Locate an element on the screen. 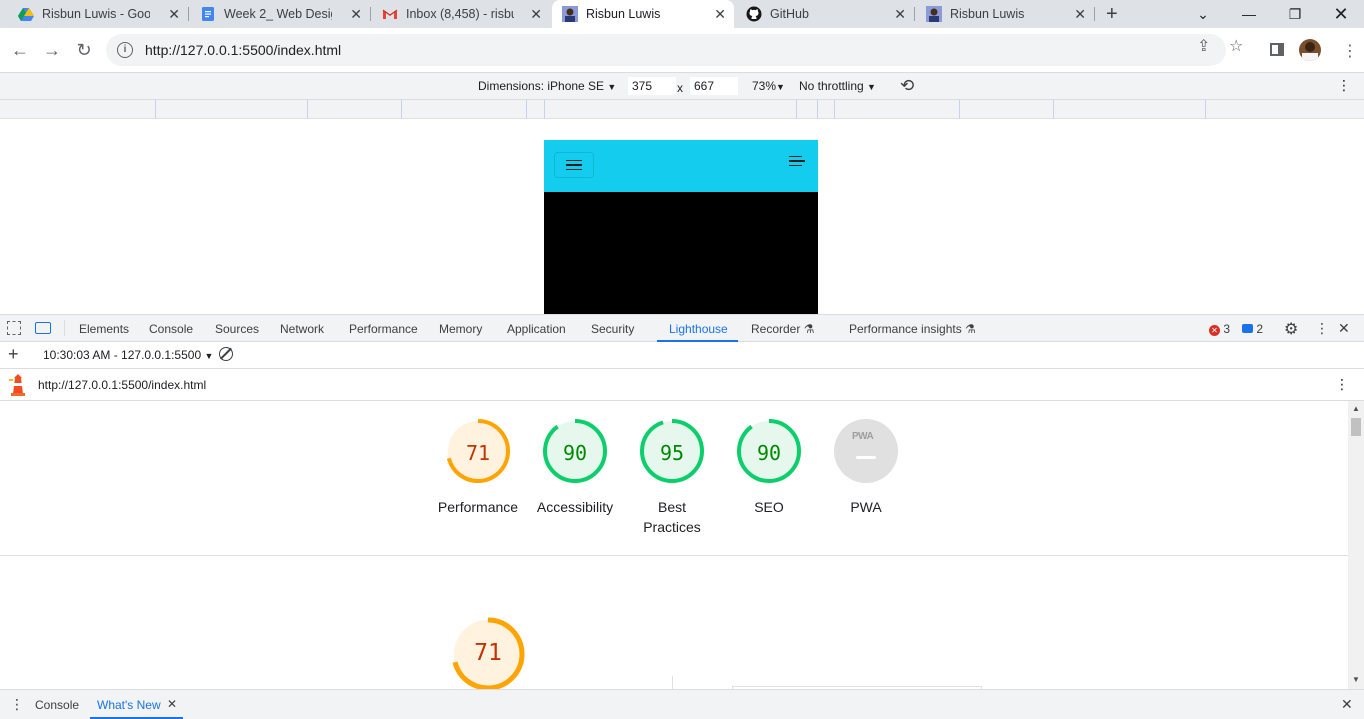  device-toggle-icon is located at coordinates (43, 328).